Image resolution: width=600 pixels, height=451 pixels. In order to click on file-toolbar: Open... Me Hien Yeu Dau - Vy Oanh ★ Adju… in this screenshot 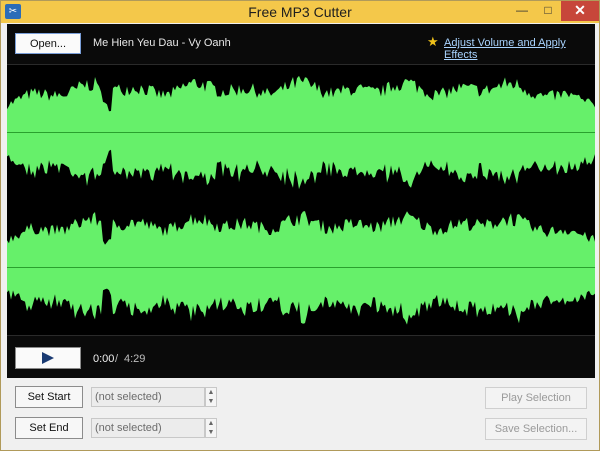, I will do `click(301, 43)`.